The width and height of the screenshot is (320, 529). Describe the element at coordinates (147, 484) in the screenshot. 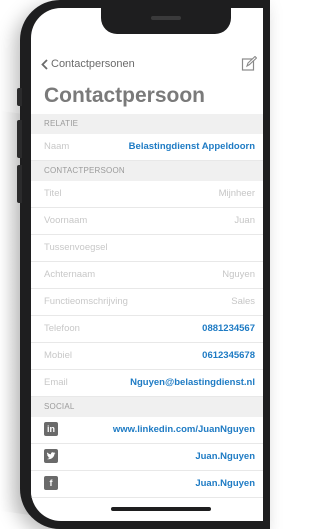

I see `social-facebook: f Juan.Nguyen` at that location.